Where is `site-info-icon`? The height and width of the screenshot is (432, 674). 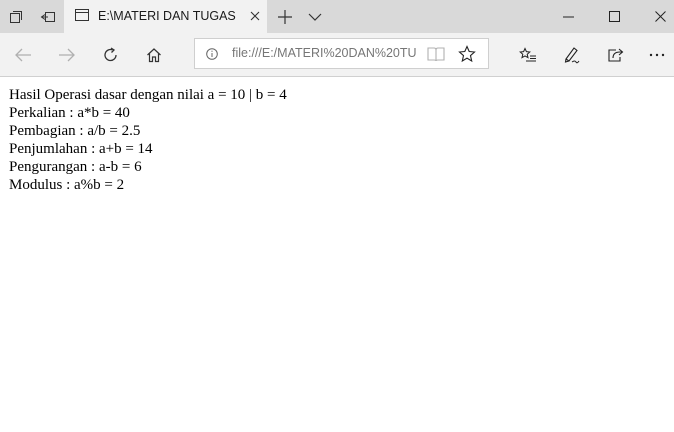
site-info-icon is located at coordinates (212, 54).